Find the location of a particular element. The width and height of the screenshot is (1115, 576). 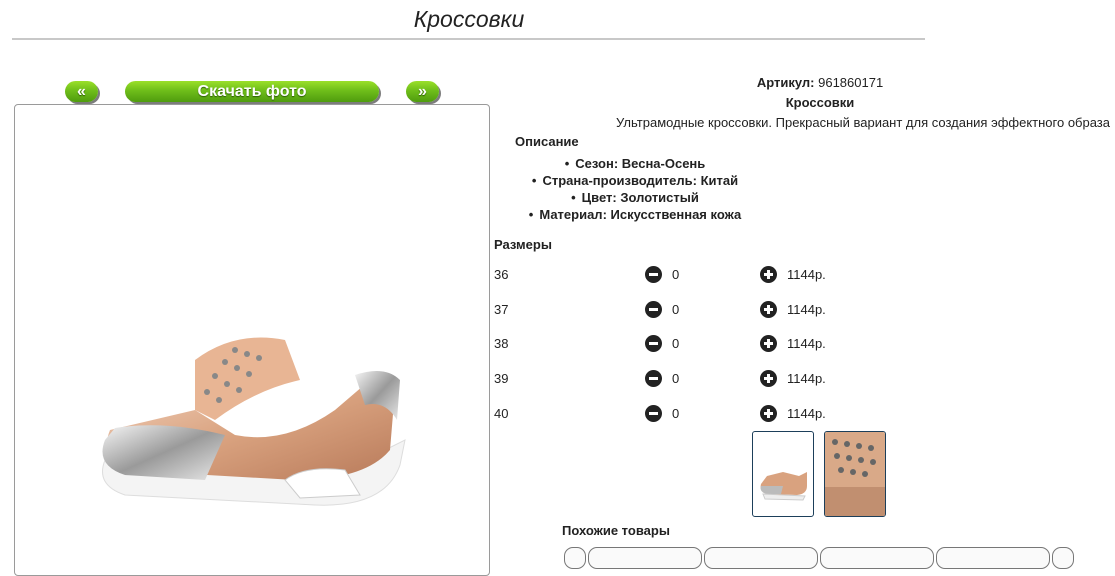

size-value: 40 is located at coordinates (501, 413).